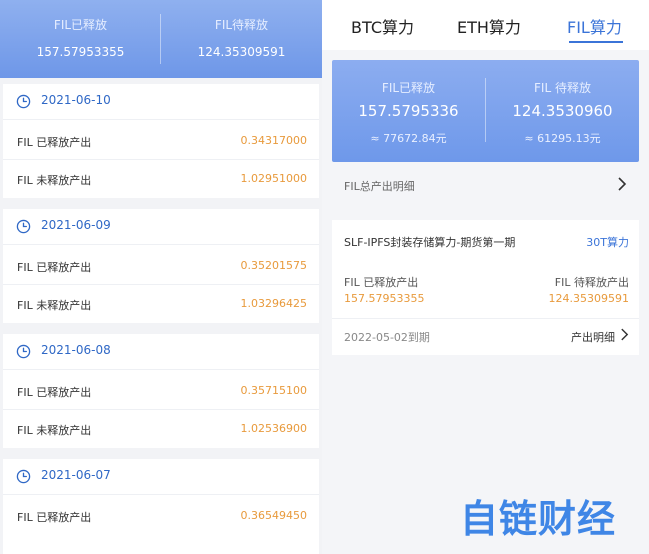  Describe the element at coordinates (76, 475) in the screenshot. I see `day-date: 2021-06-07` at that location.